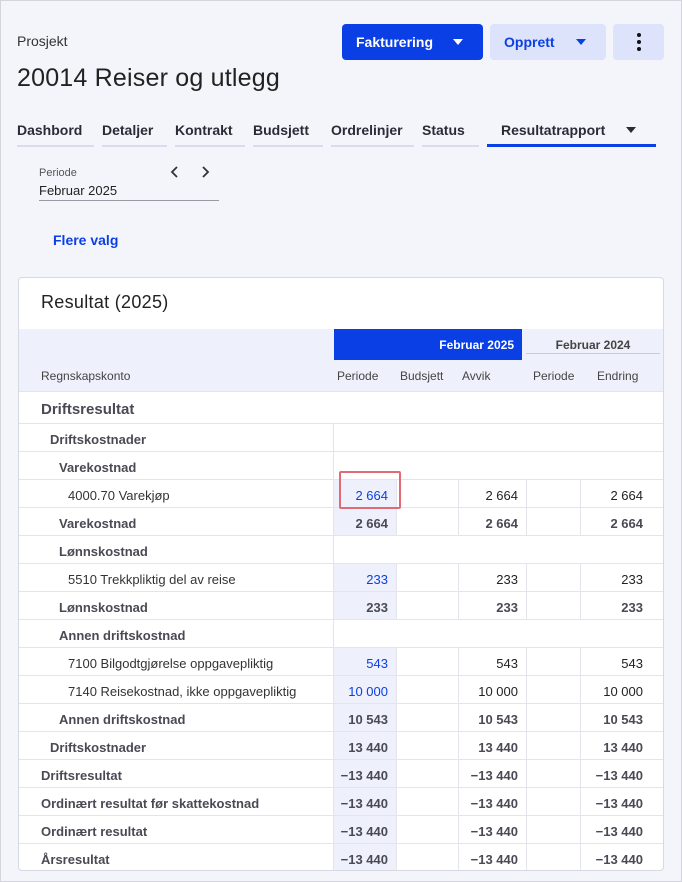  Describe the element at coordinates (372, 133) in the screenshot. I see `tab-ordrelinjer: Ordrelinjer` at that location.